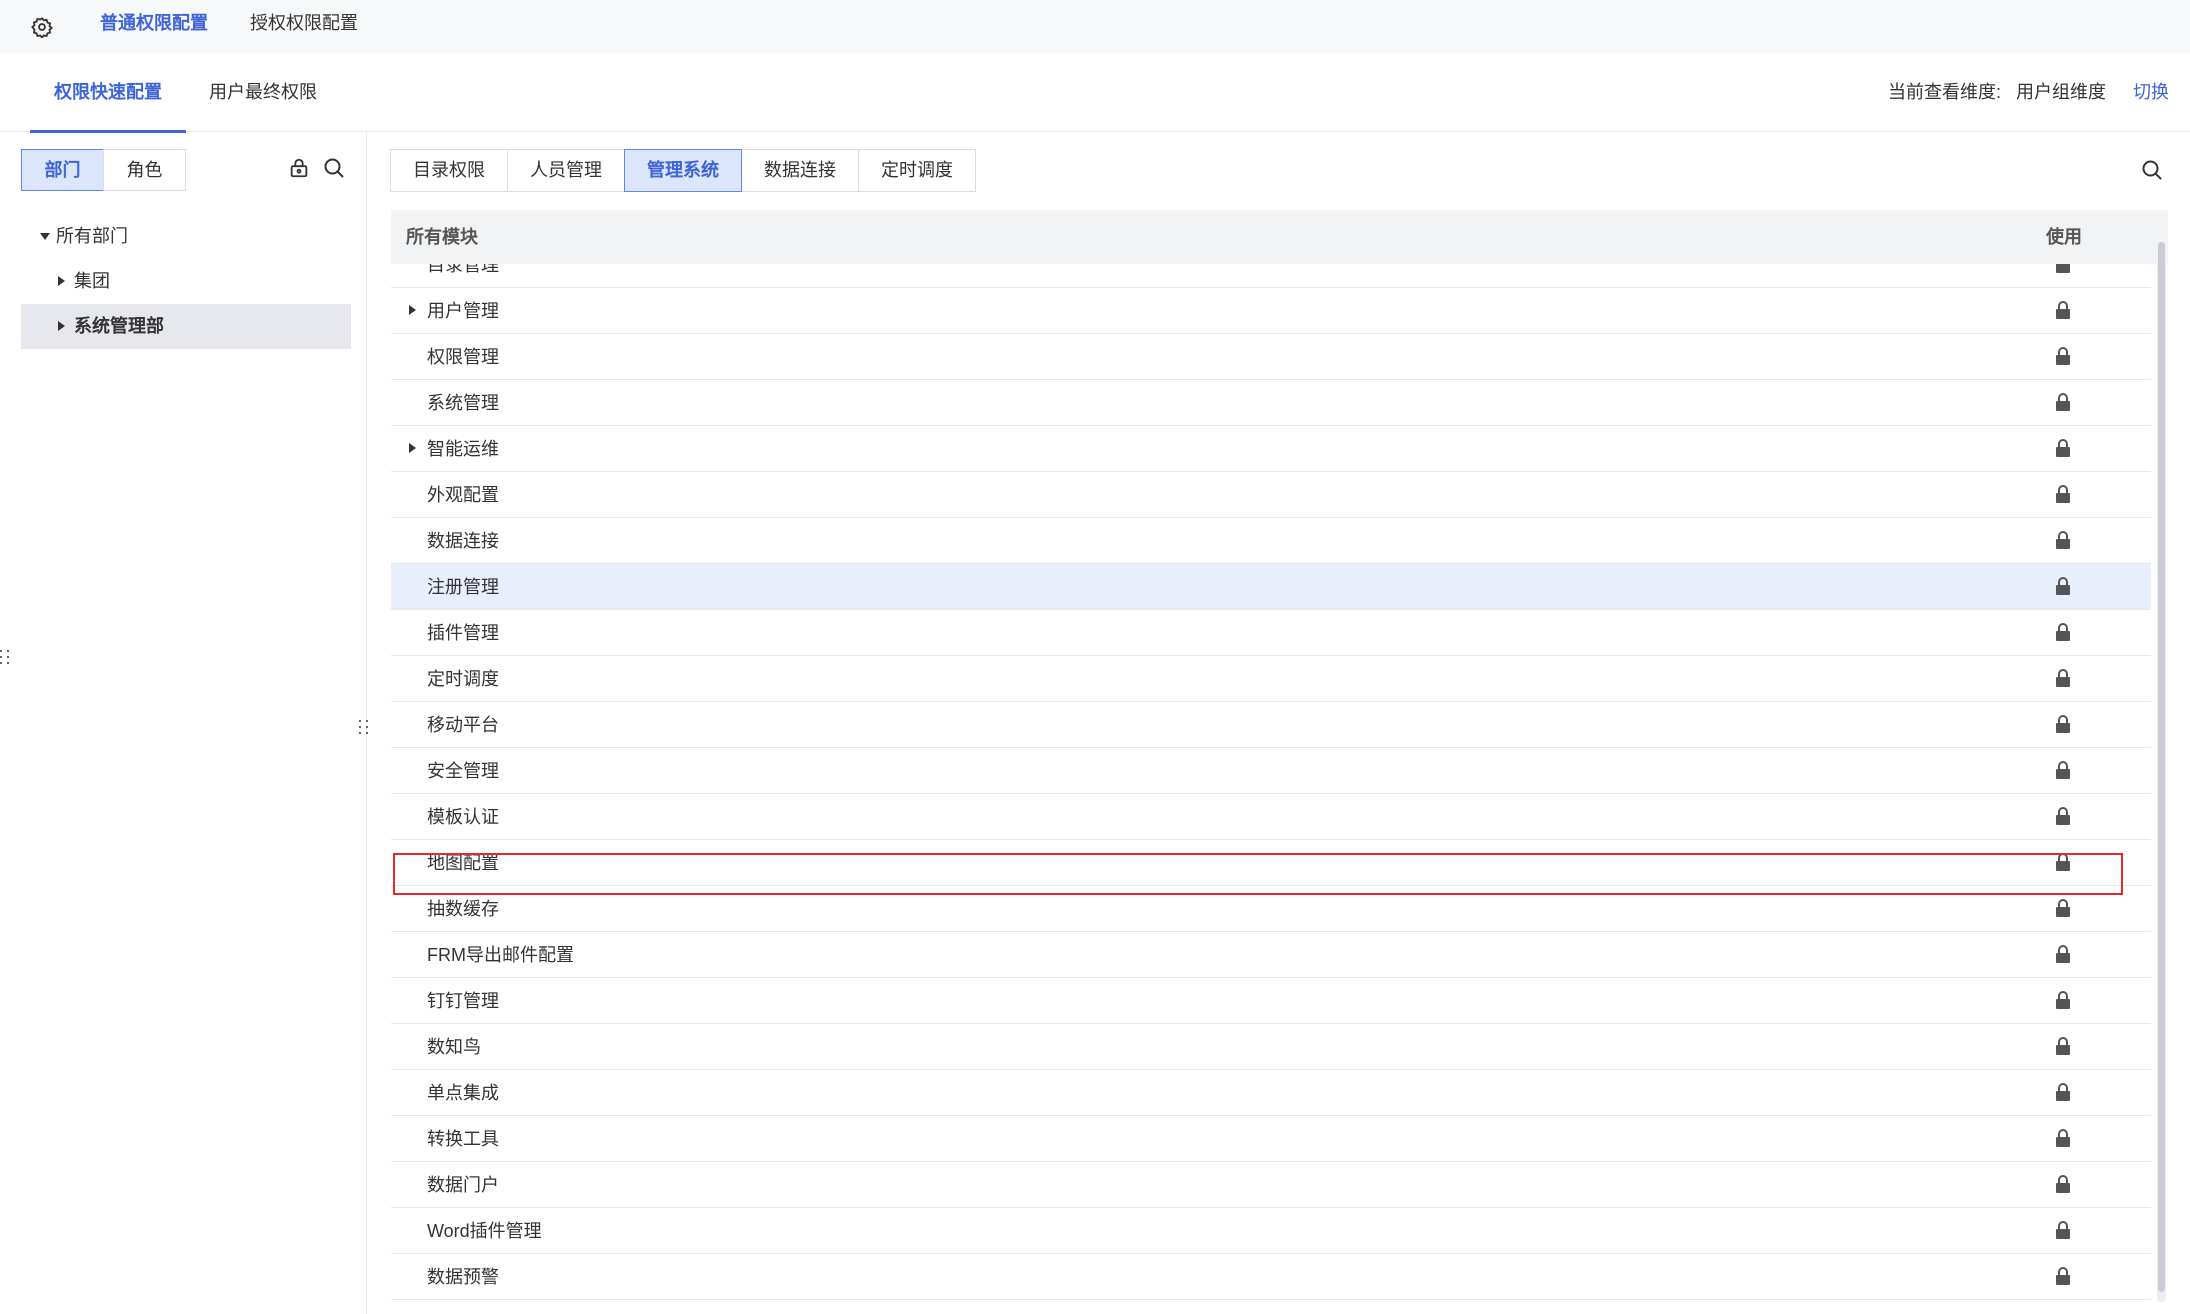 The height and width of the screenshot is (1314, 2190). What do you see at coordinates (1944, 92) in the screenshot?
I see `dimension-label: 当前查看维度:` at bounding box center [1944, 92].